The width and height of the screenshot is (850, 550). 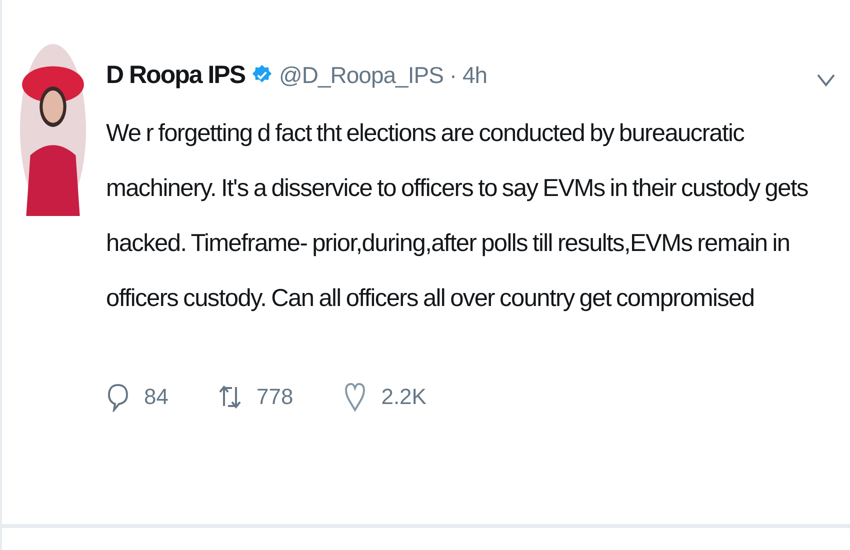 What do you see at coordinates (118, 397) in the screenshot?
I see `speech-bubble-icon` at bounding box center [118, 397].